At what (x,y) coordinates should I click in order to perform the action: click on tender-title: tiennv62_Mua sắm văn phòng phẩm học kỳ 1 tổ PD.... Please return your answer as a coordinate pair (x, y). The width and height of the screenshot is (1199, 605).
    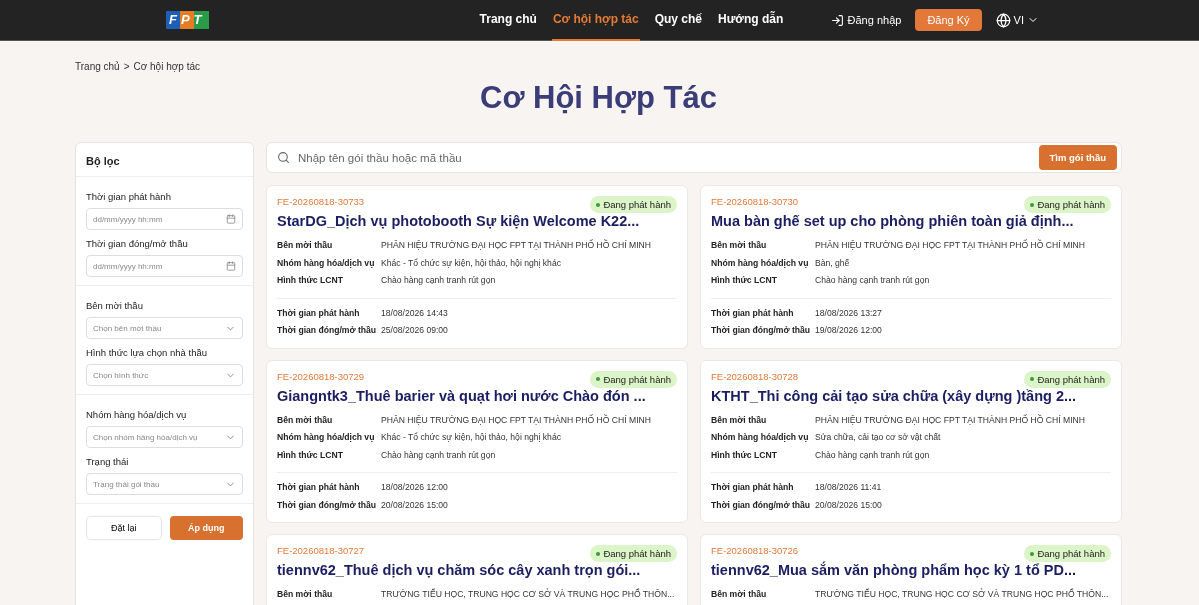
    Looking at the image, I should click on (911, 570).